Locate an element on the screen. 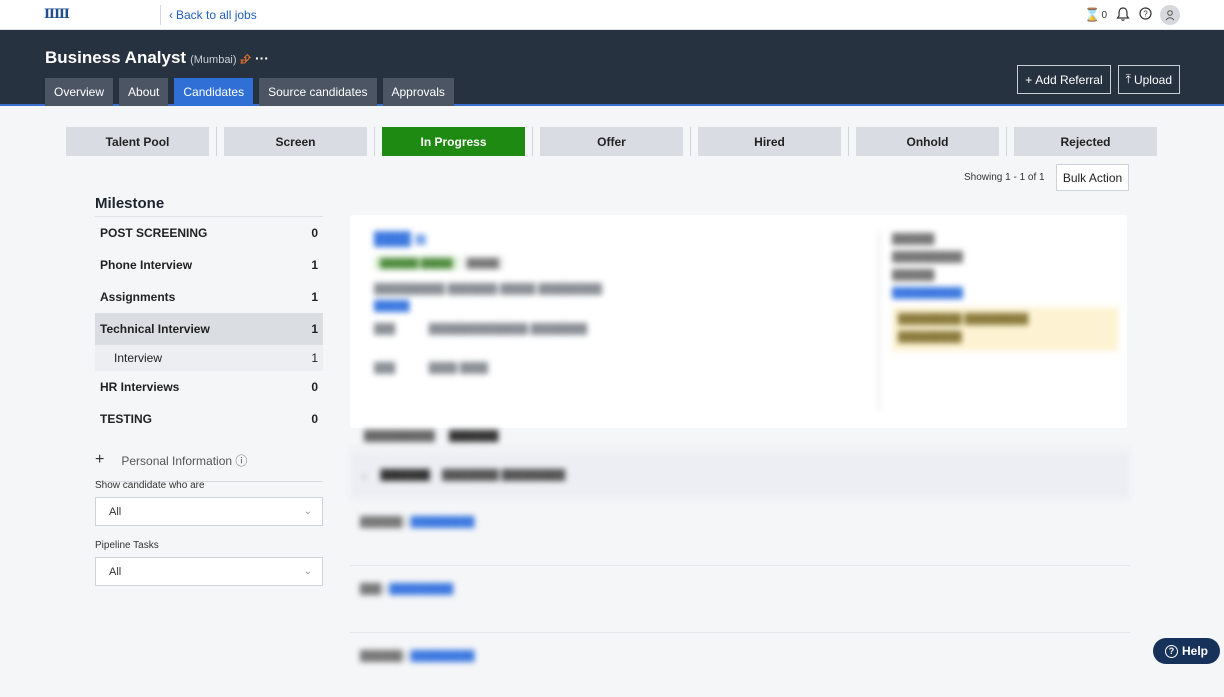  notice-blurred: █████████ █████████ █████████ is located at coordinates (1005, 329).